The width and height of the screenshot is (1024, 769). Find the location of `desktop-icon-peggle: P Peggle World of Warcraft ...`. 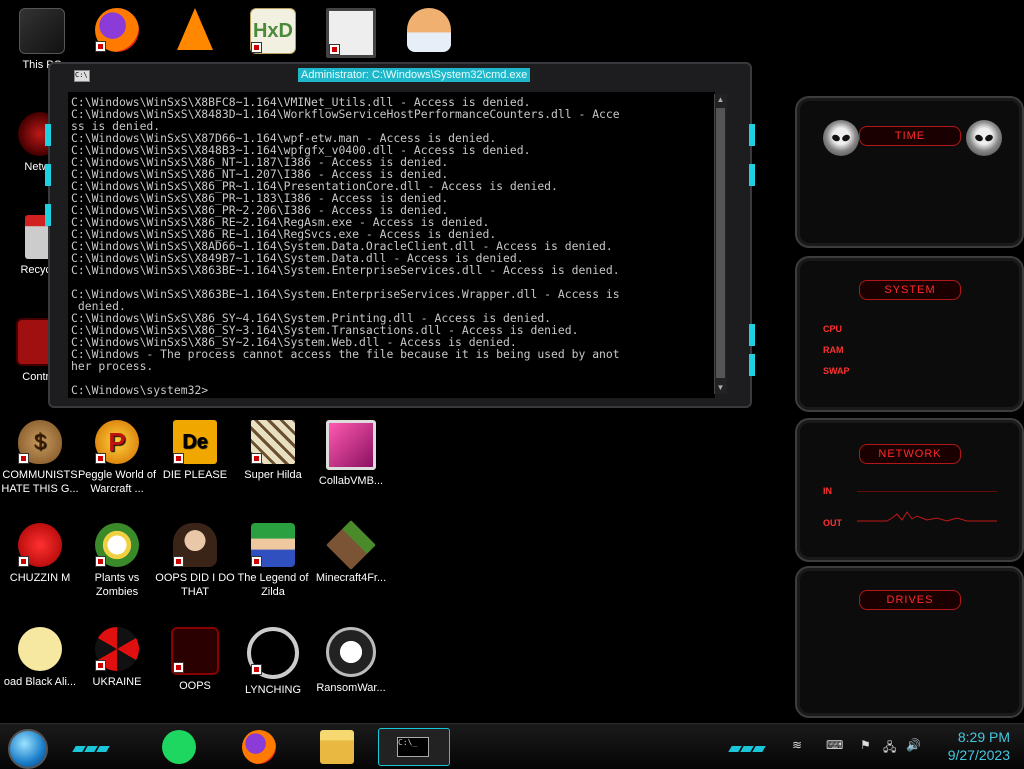

desktop-icon-peggle: P Peggle World of Warcraft ... is located at coordinates (117, 458).